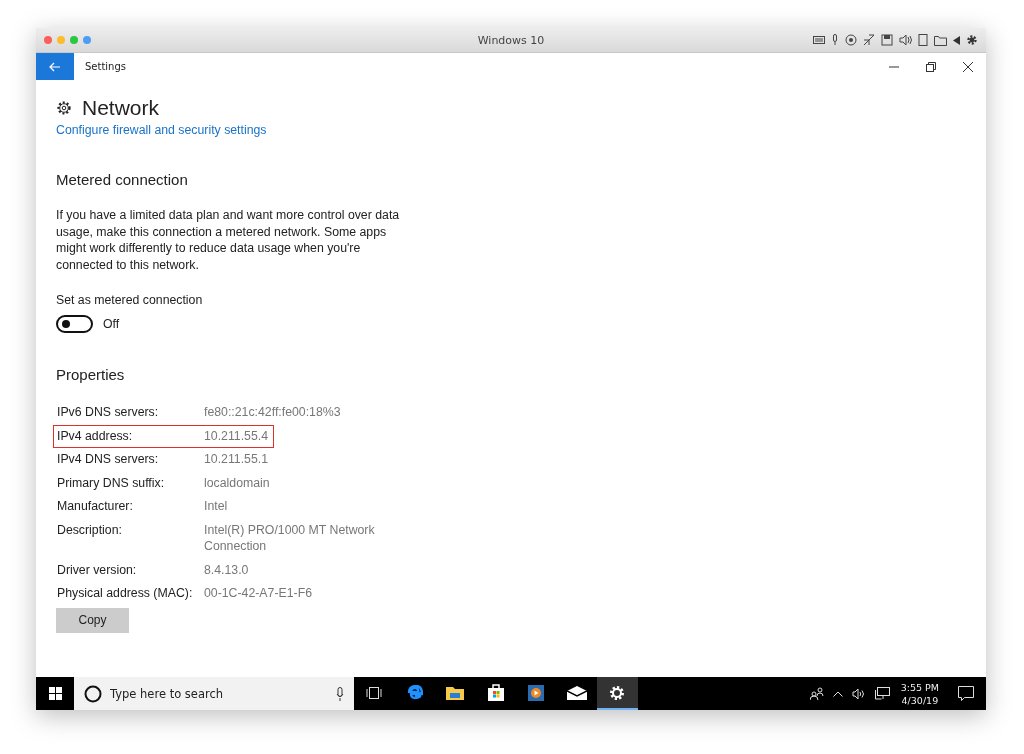  What do you see at coordinates (74, 40) in the screenshot?
I see `zoom-dot` at bounding box center [74, 40].